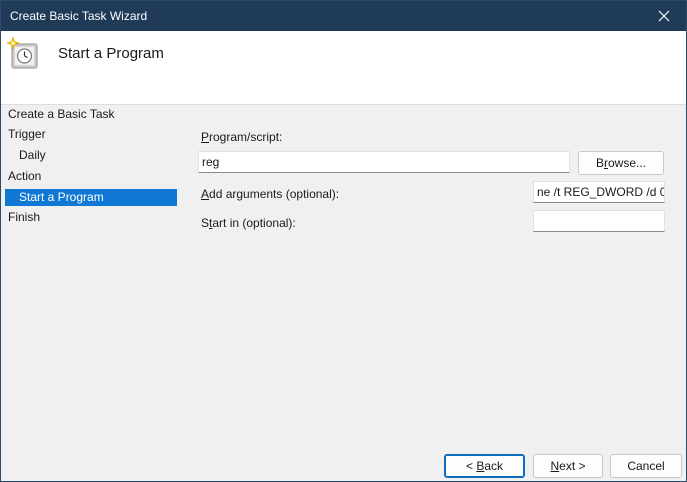 This screenshot has width=687, height=482. Describe the element at coordinates (568, 466) in the screenshot. I see `next-button: Next >` at that location.